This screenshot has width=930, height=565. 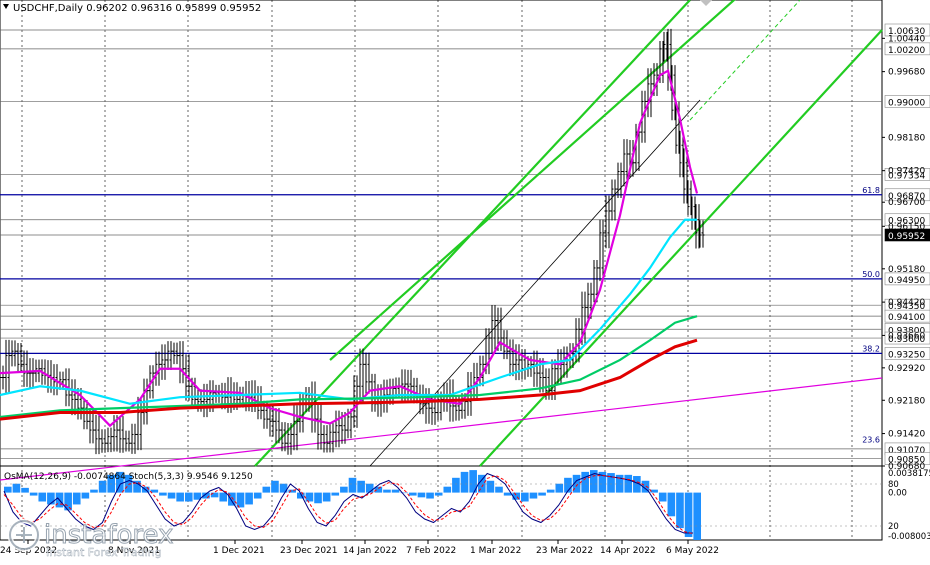 What do you see at coordinates (906, 369) in the screenshot?
I see `y-tick-label: 0.92920` at bounding box center [906, 369].